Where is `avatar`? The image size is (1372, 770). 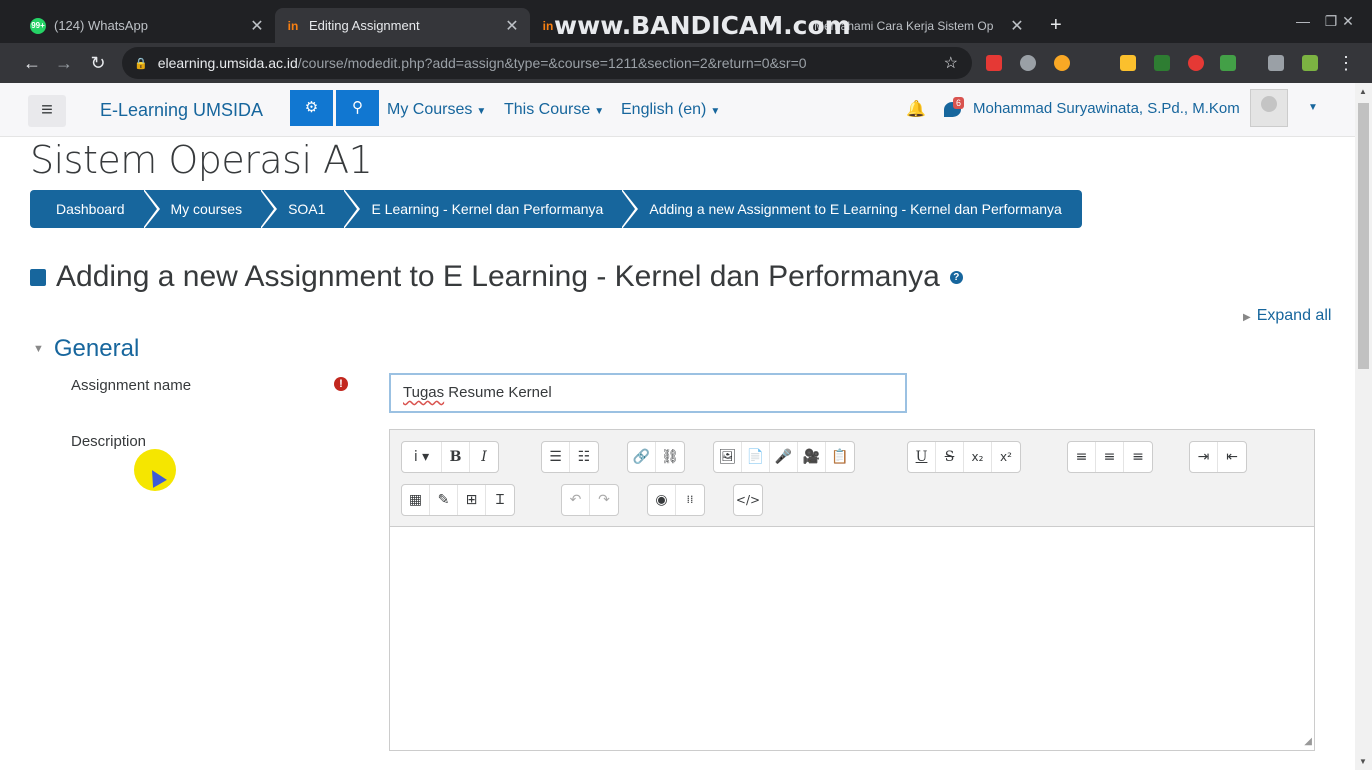
avatar is located at coordinates (1269, 108).